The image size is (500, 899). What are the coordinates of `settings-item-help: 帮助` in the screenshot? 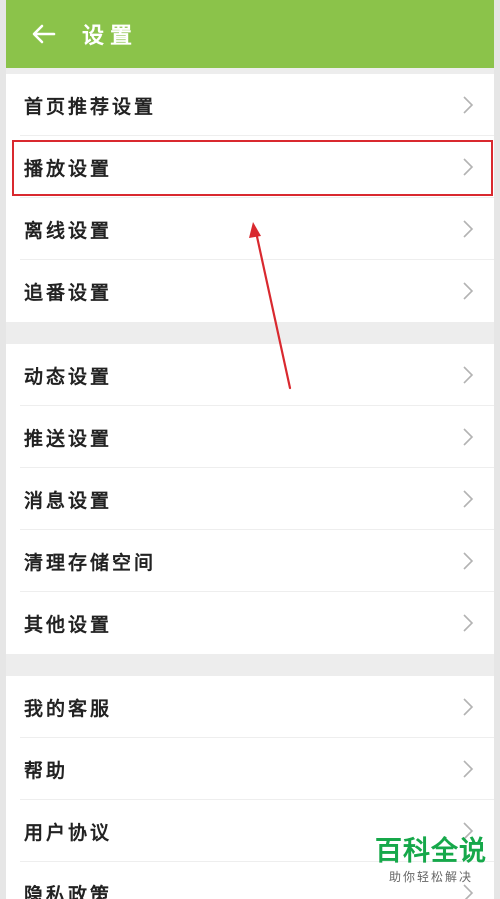 It's located at (250, 769).